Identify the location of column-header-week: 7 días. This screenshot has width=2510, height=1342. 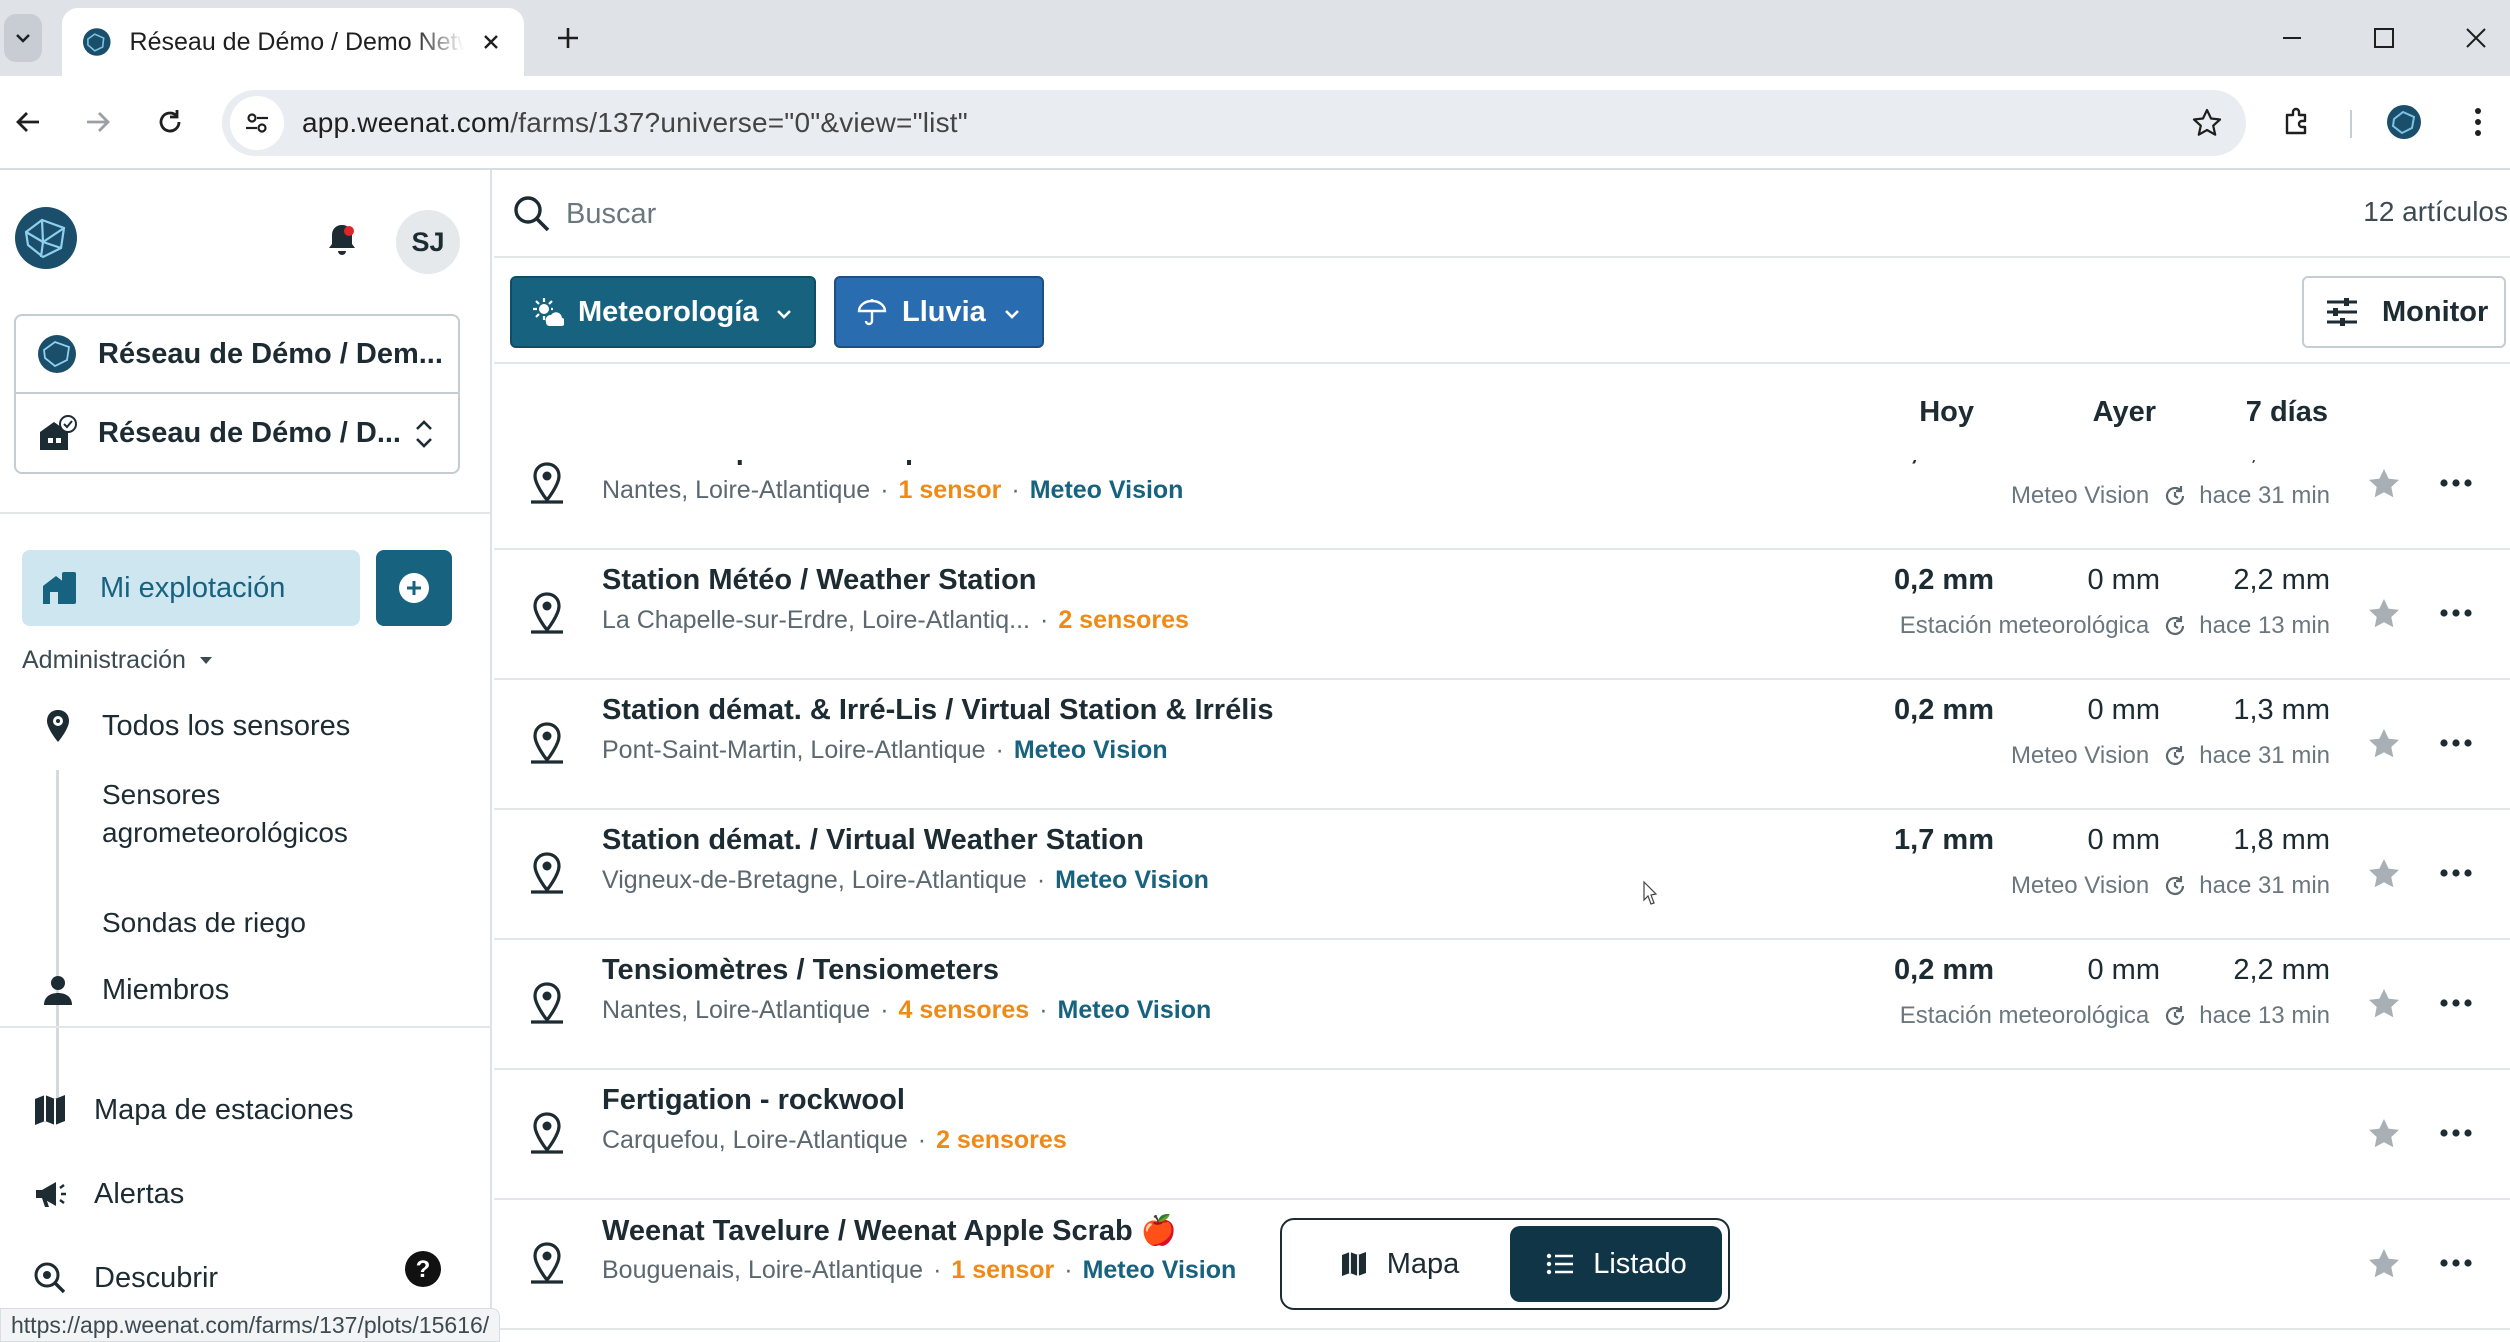
(2287, 412).